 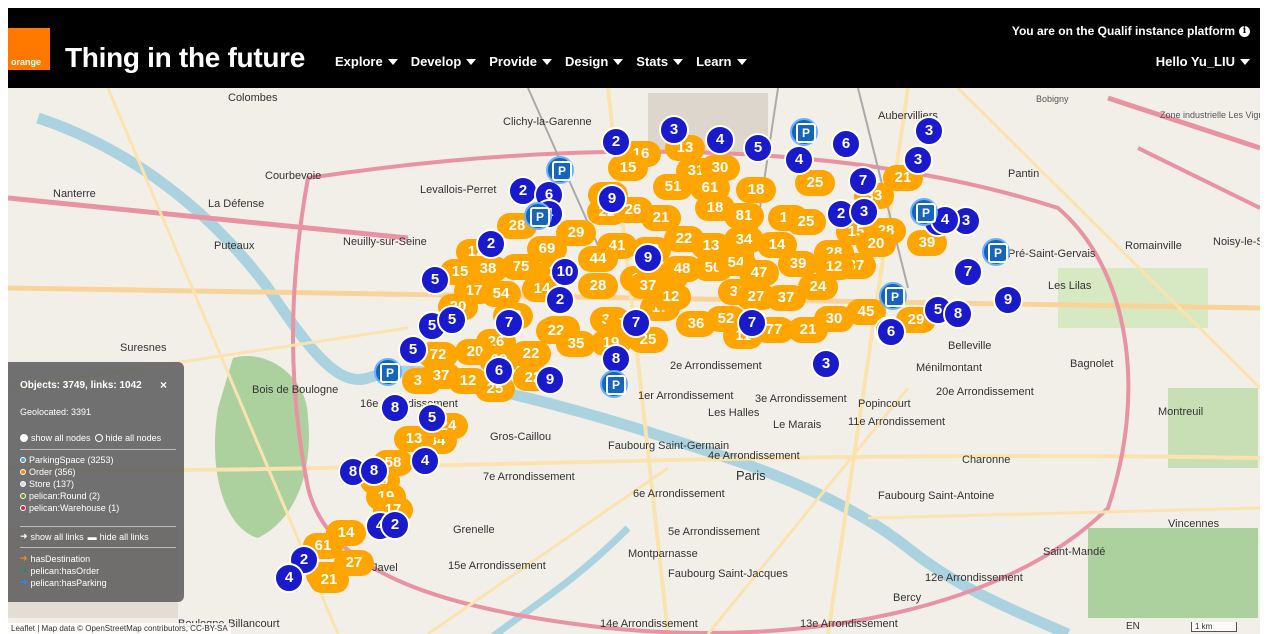 I want to click on show-nodes-label: show all nodes, so click(x=61, y=438).